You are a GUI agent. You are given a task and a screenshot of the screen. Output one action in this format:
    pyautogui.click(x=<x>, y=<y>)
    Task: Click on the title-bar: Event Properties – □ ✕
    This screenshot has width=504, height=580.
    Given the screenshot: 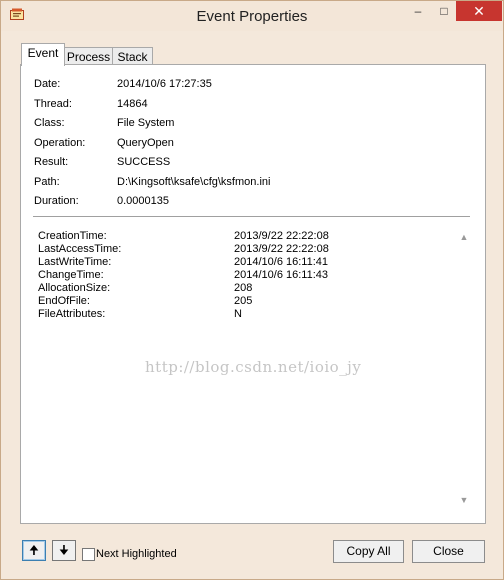 What is the action you would take?
    pyautogui.click(x=252, y=16)
    